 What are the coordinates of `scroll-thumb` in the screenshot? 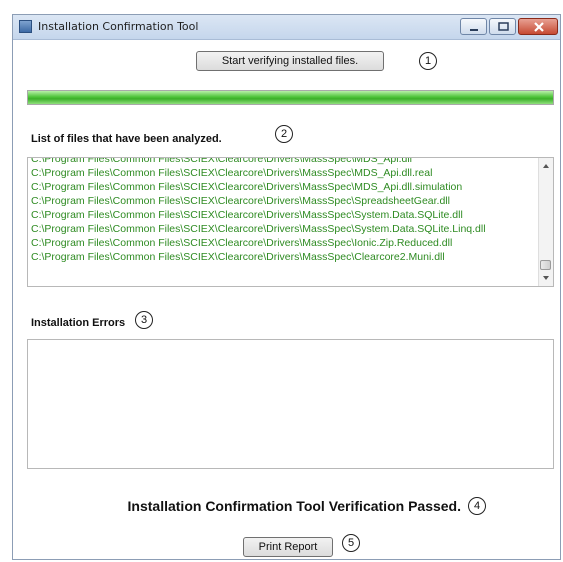 It's located at (545, 265).